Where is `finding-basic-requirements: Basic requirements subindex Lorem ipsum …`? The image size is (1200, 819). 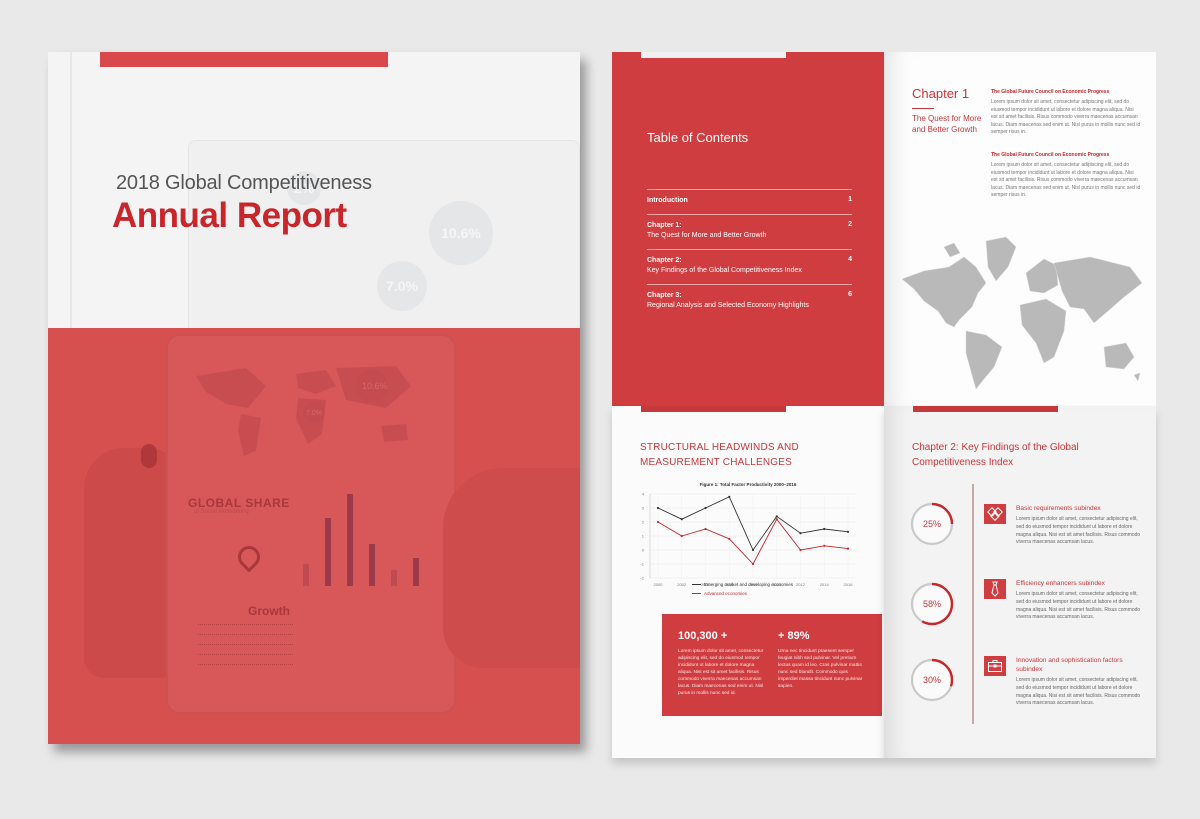 finding-basic-requirements: Basic requirements subindex Lorem ipsum … is located at coordinates (1064, 534).